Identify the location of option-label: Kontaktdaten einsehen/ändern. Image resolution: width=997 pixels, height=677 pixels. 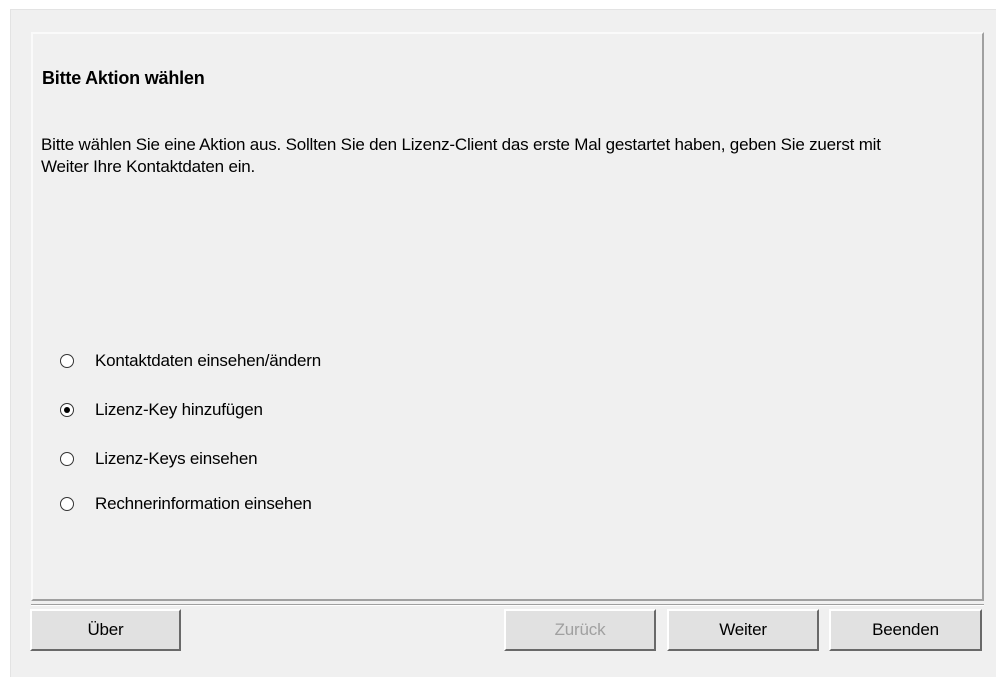
(208, 360).